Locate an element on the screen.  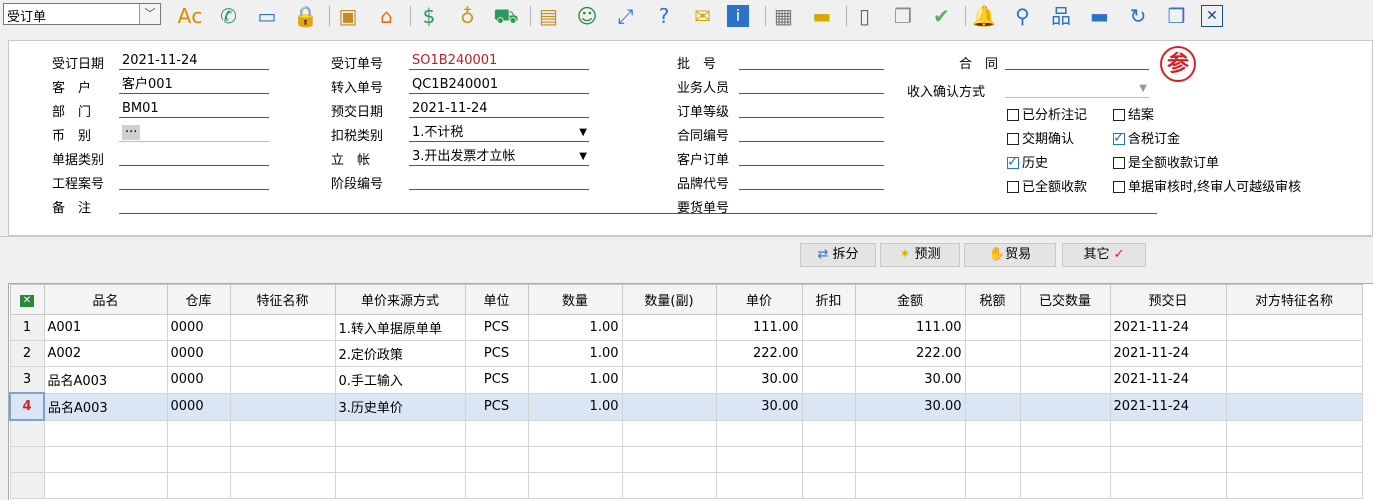
checkbox-tax-deposit: 含税订金 is located at coordinates (1146, 139).